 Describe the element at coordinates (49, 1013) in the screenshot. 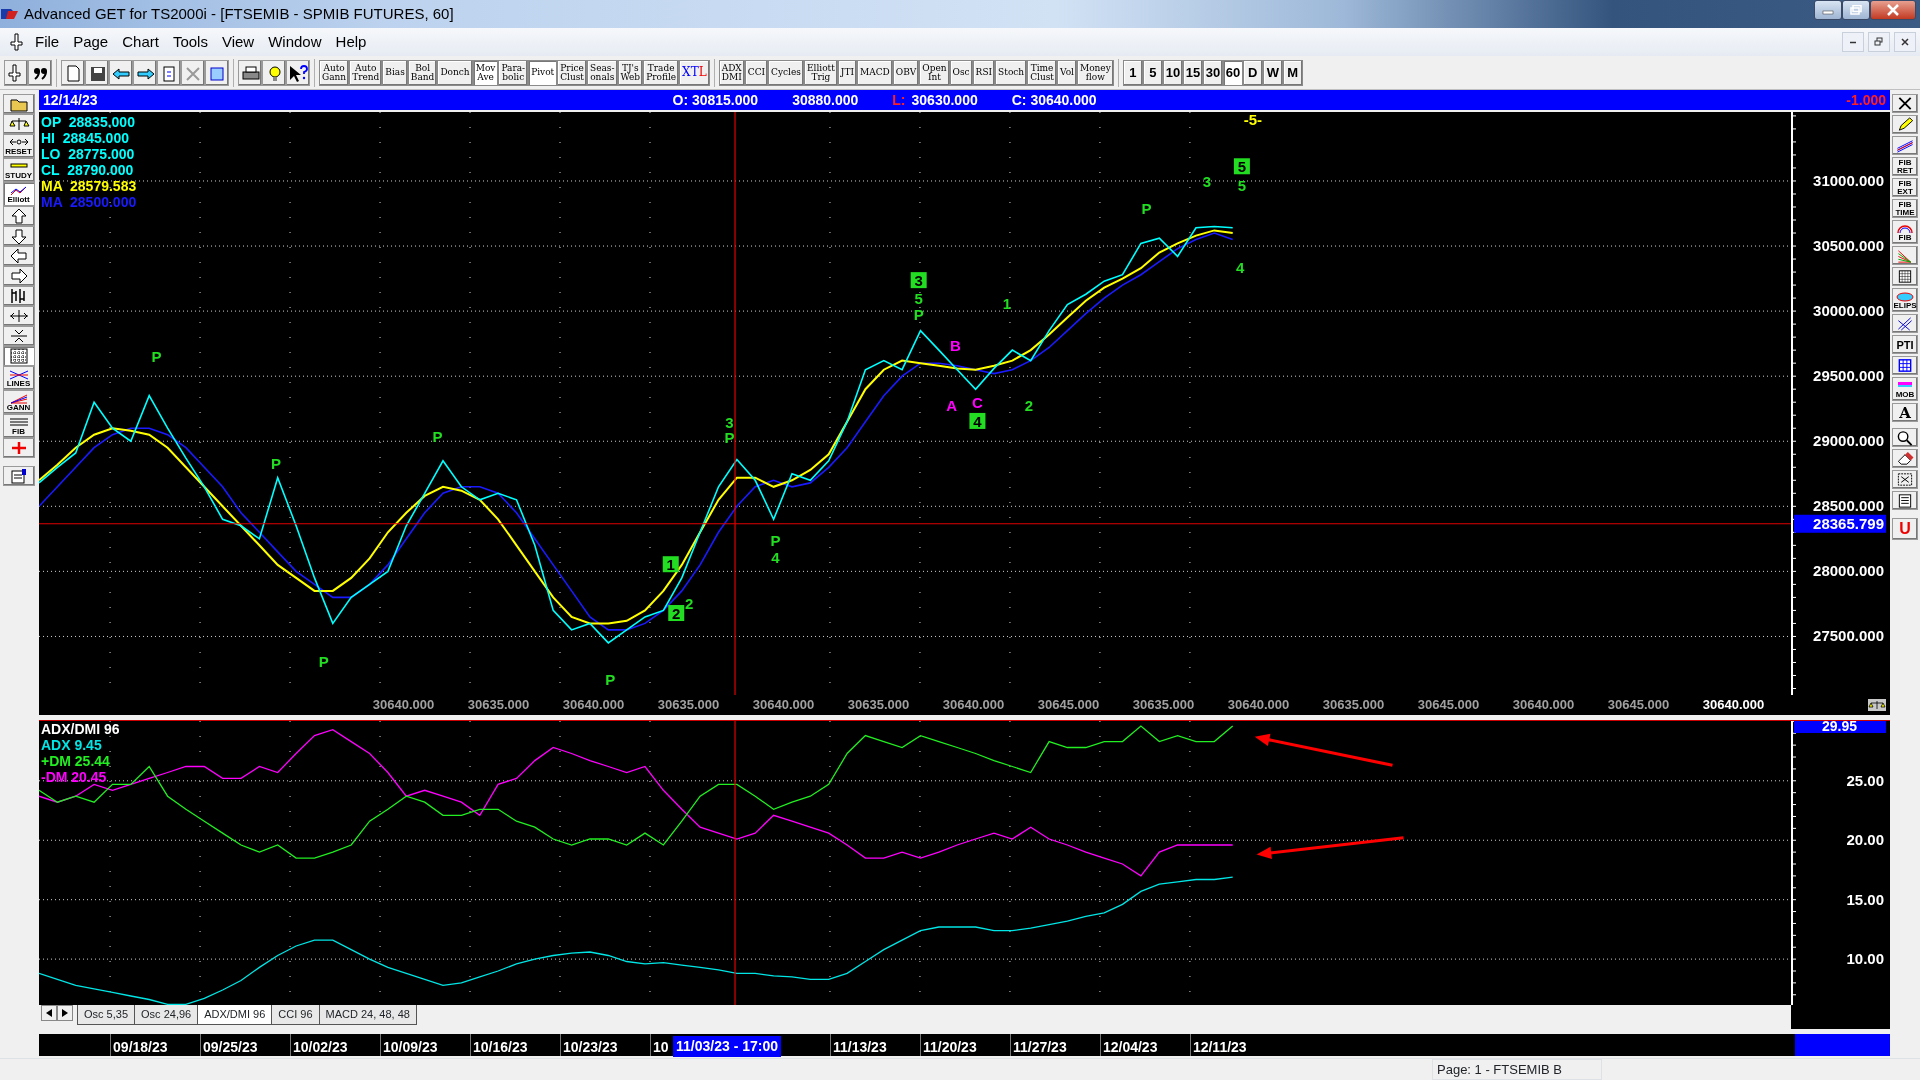

I see `scroll-left-button` at that location.